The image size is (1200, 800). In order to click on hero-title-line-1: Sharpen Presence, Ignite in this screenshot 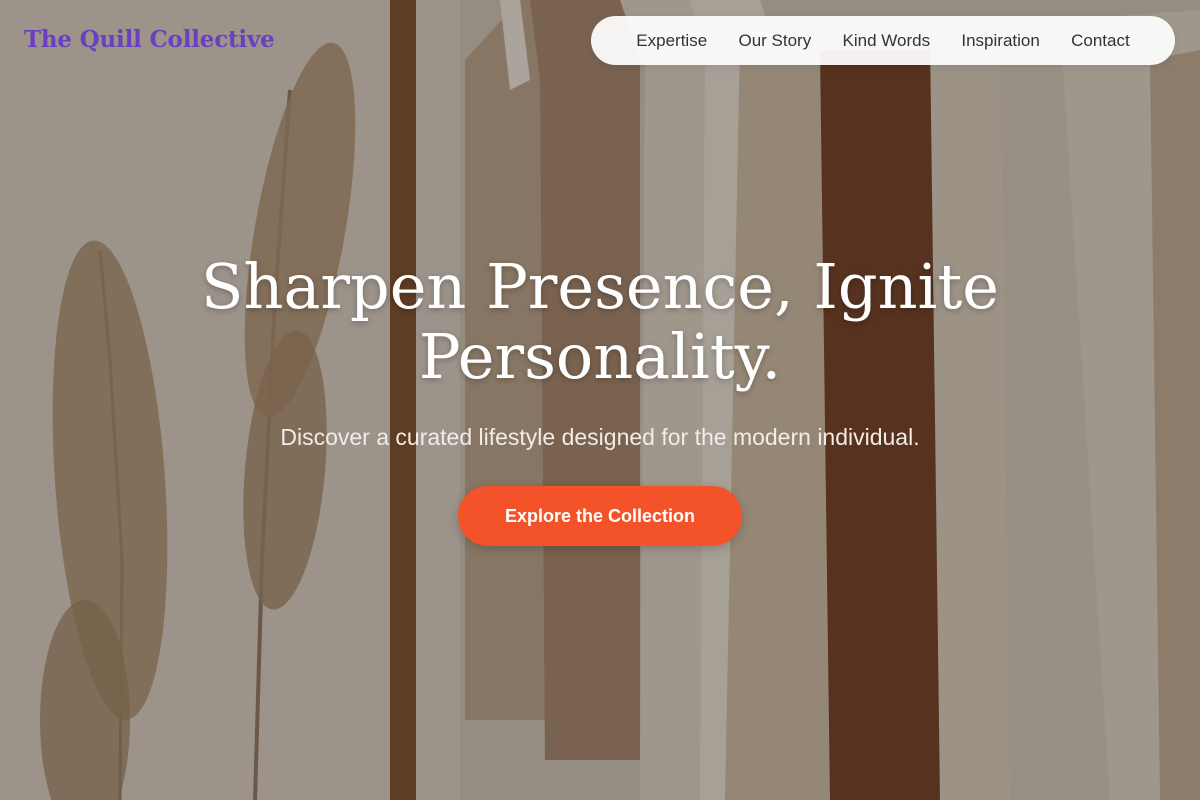, I will do `click(600, 286)`.